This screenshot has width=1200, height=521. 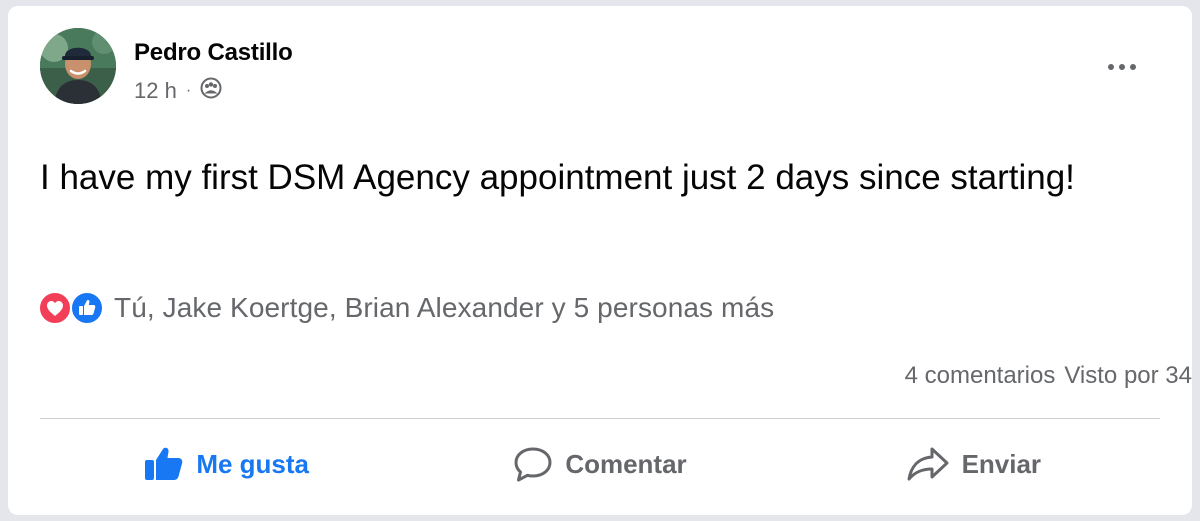 What do you see at coordinates (928, 464) in the screenshot?
I see `share-arrow-icon` at bounding box center [928, 464].